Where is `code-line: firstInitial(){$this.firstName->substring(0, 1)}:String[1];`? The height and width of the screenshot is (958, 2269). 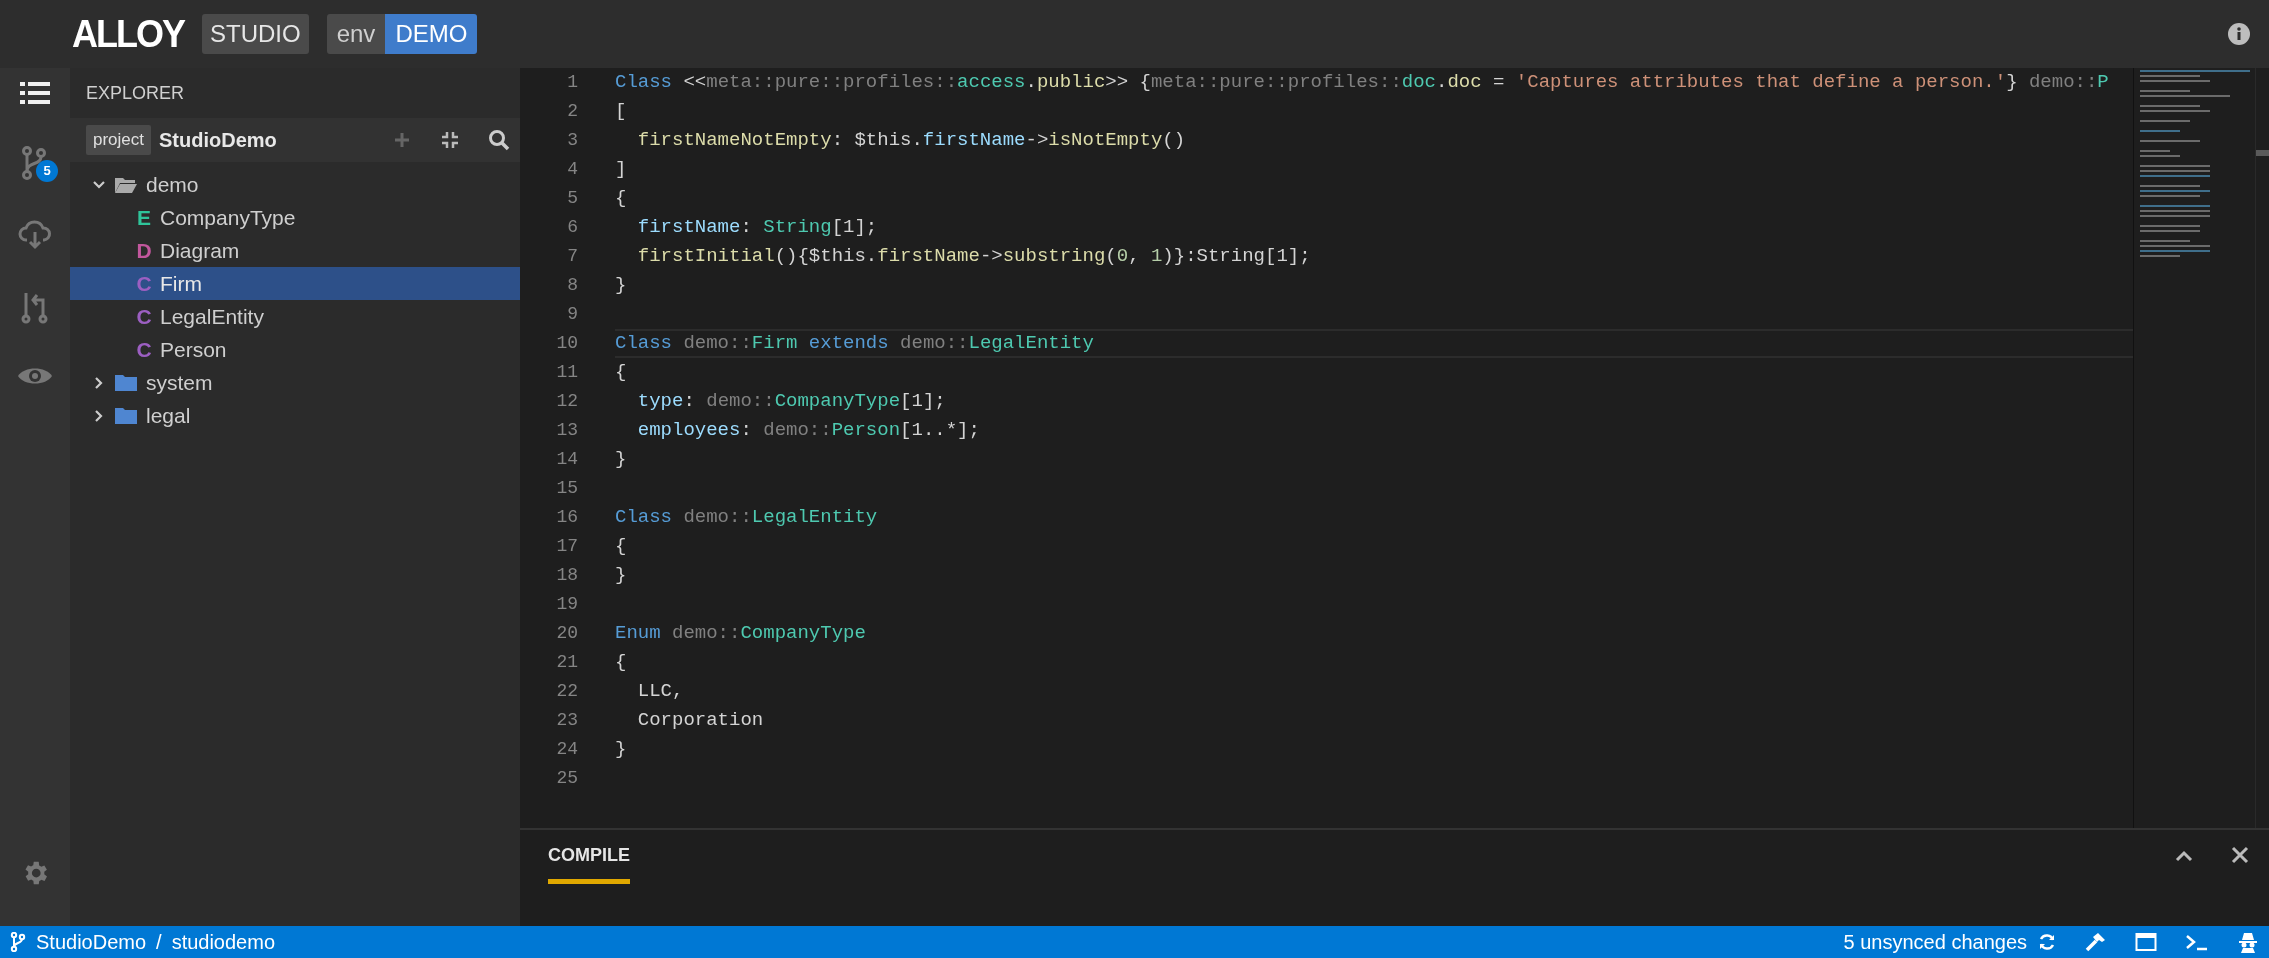 code-line: firstInitial(){$this.firstName->substring(0, 1)}:String[1]; is located at coordinates (973, 257).